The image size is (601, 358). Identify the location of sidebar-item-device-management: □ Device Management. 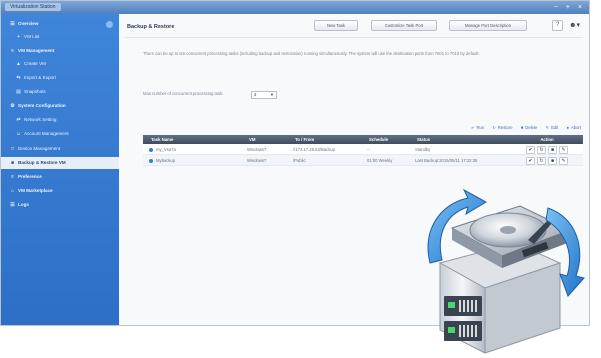
(60, 149).